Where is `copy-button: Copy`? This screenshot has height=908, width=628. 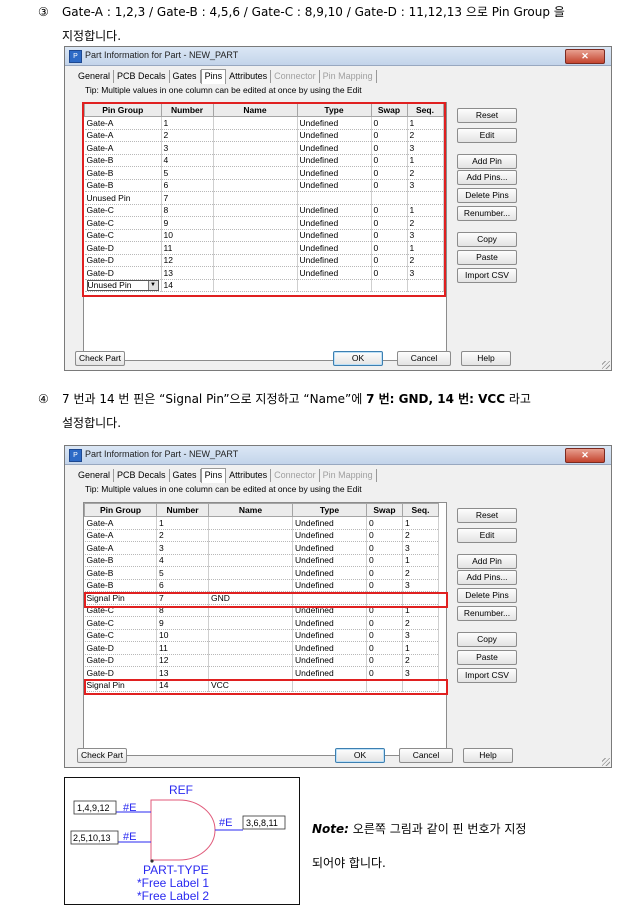
copy-button: Copy is located at coordinates (487, 639).